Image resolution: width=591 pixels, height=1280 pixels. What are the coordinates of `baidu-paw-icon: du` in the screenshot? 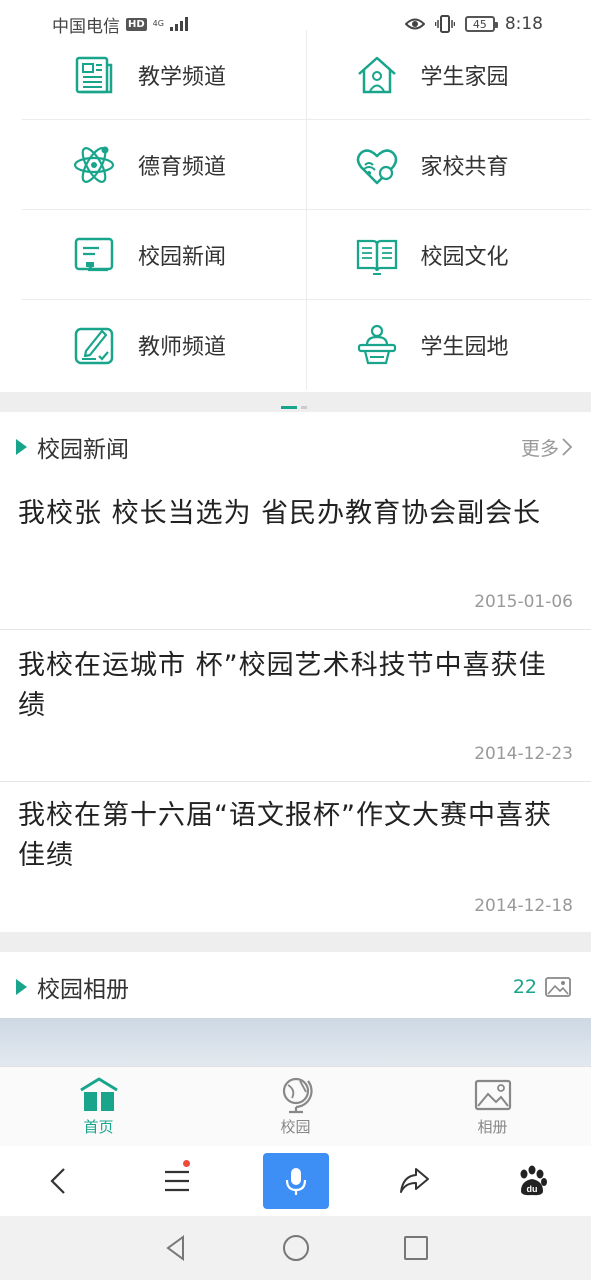 It's located at (533, 1180).